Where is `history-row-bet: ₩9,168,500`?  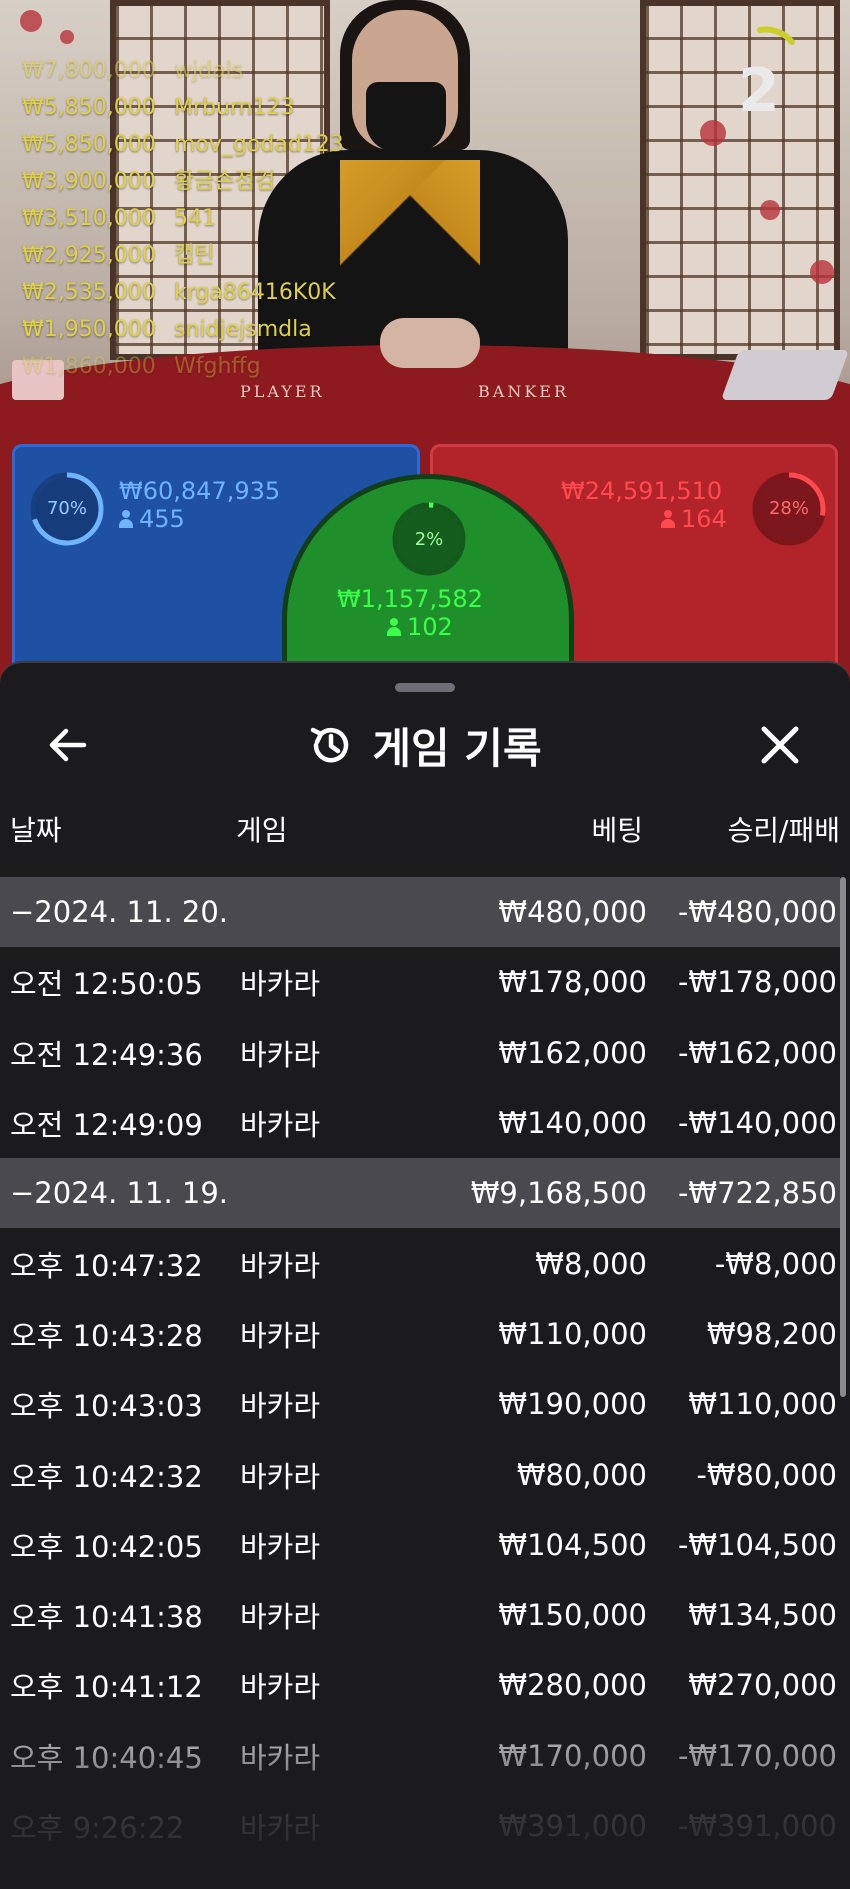 history-row-bet: ₩9,168,500 is located at coordinates (558, 1193).